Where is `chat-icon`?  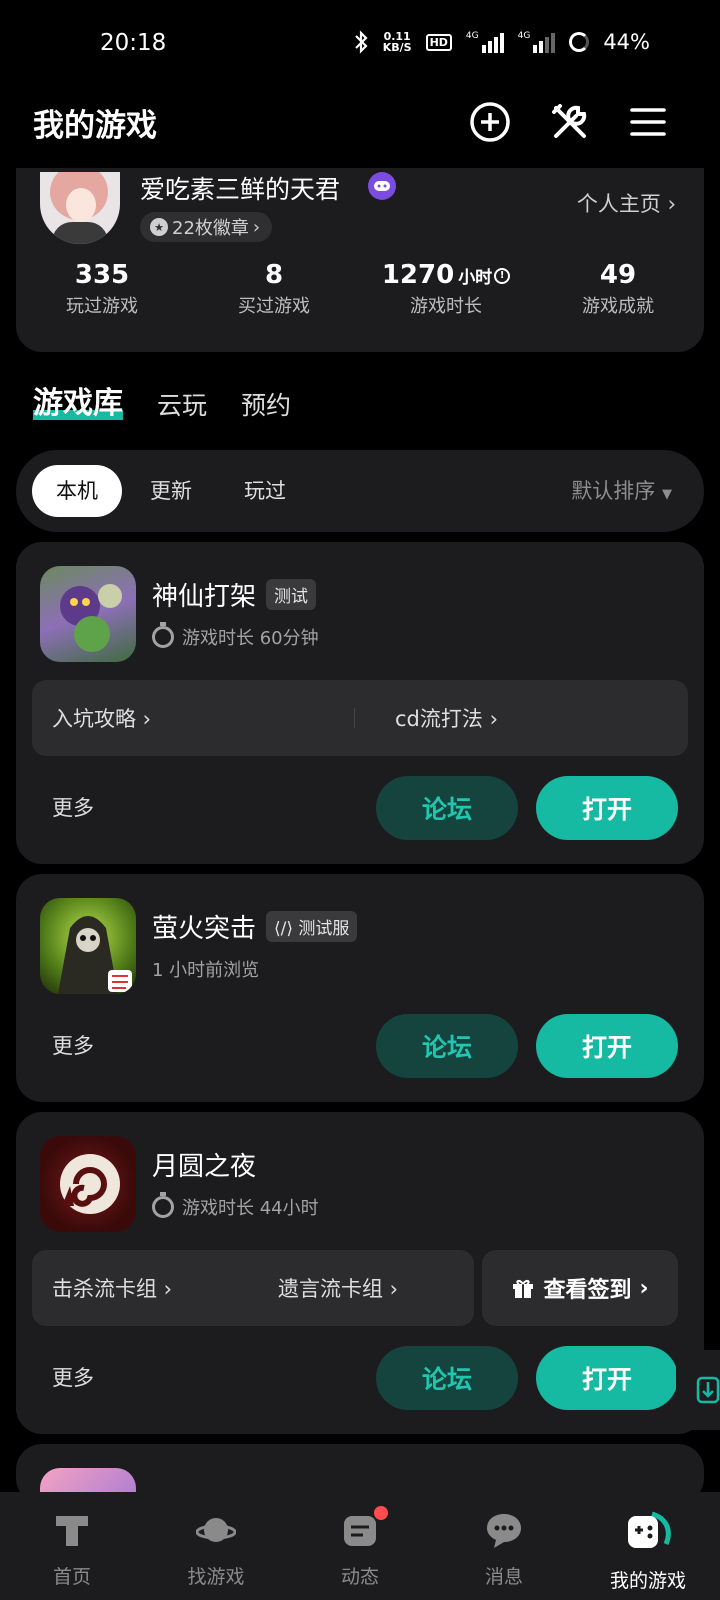 chat-icon is located at coordinates (504, 1531).